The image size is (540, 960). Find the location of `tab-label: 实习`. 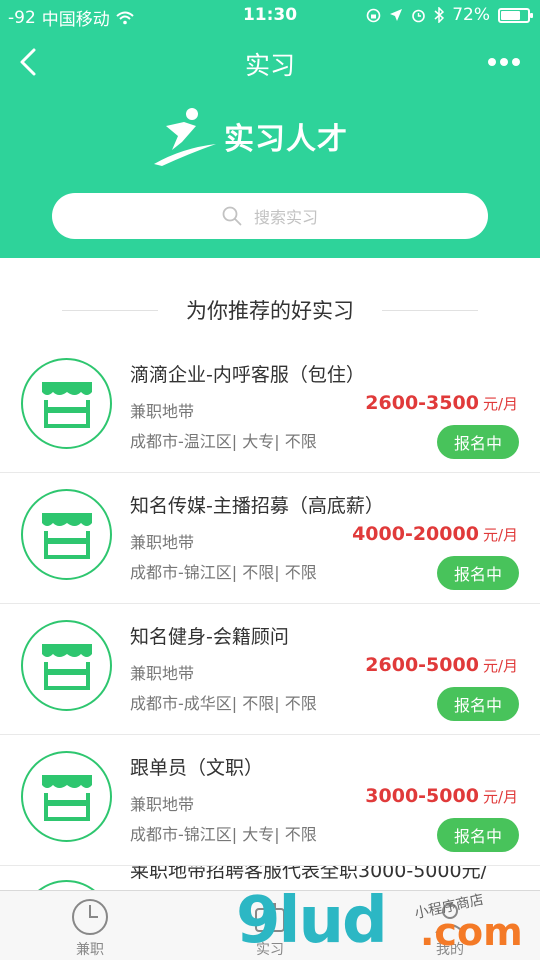

tab-label: 实习 is located at coordinates (270, 950).